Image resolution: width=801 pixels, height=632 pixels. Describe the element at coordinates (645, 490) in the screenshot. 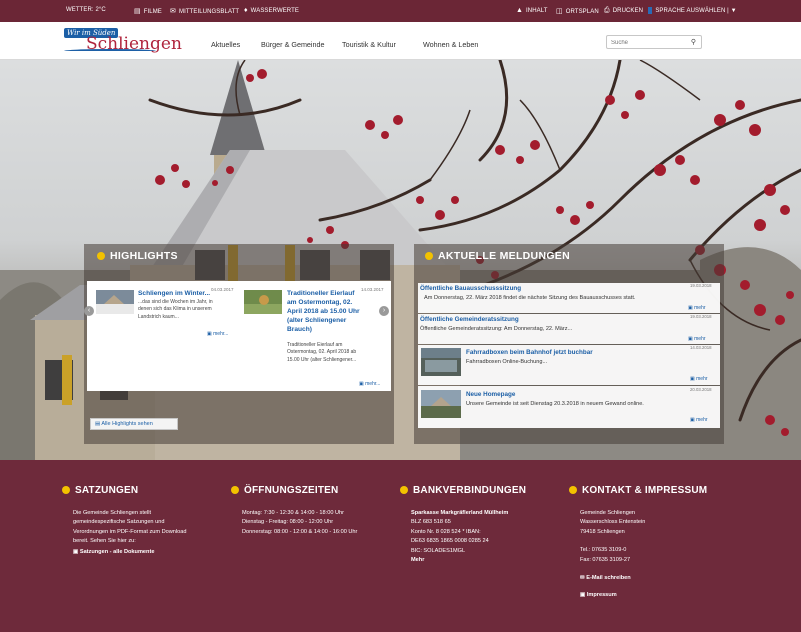

I see `footer-title-text: KONTAKT & IMPRESSUM` at that location.